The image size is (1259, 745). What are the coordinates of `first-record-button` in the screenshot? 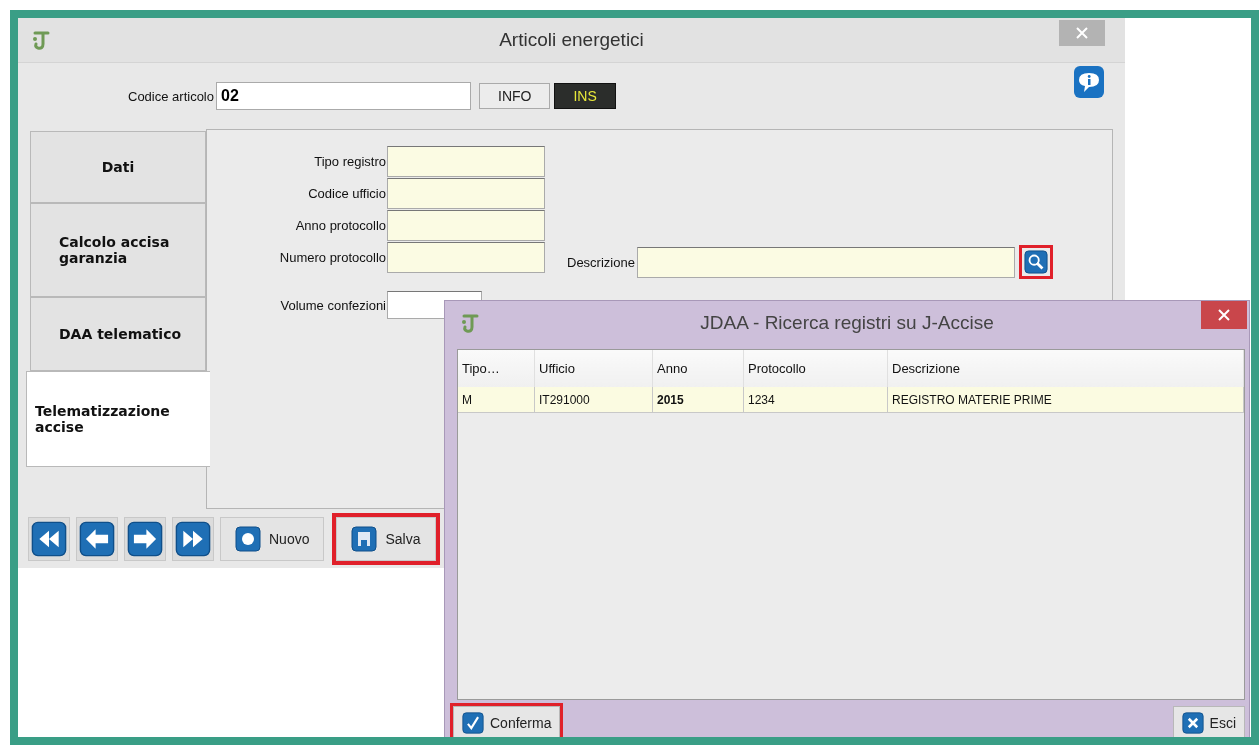 It's located at (49, 539).